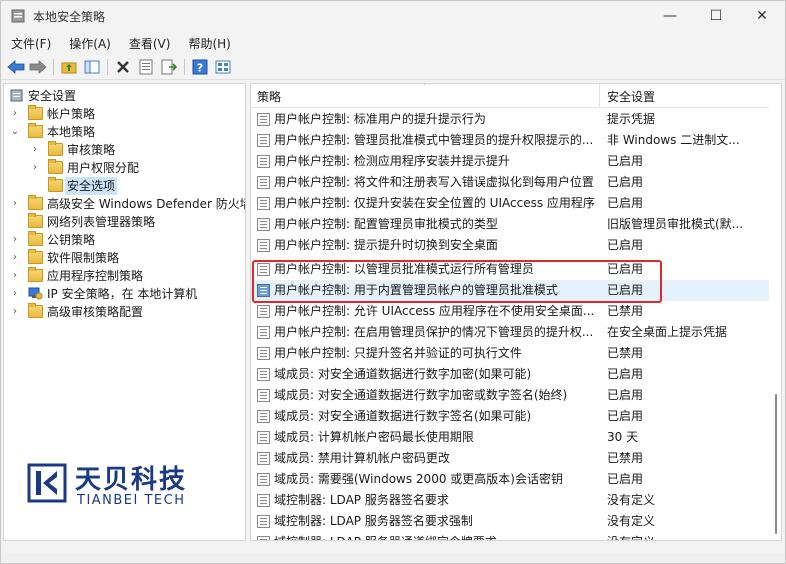 This screenshot has height=564, width=786. I want to click on policy-name: 用户帐户控制: 用于内置管理员帐户的管理员批准模式, so click(416, 290).